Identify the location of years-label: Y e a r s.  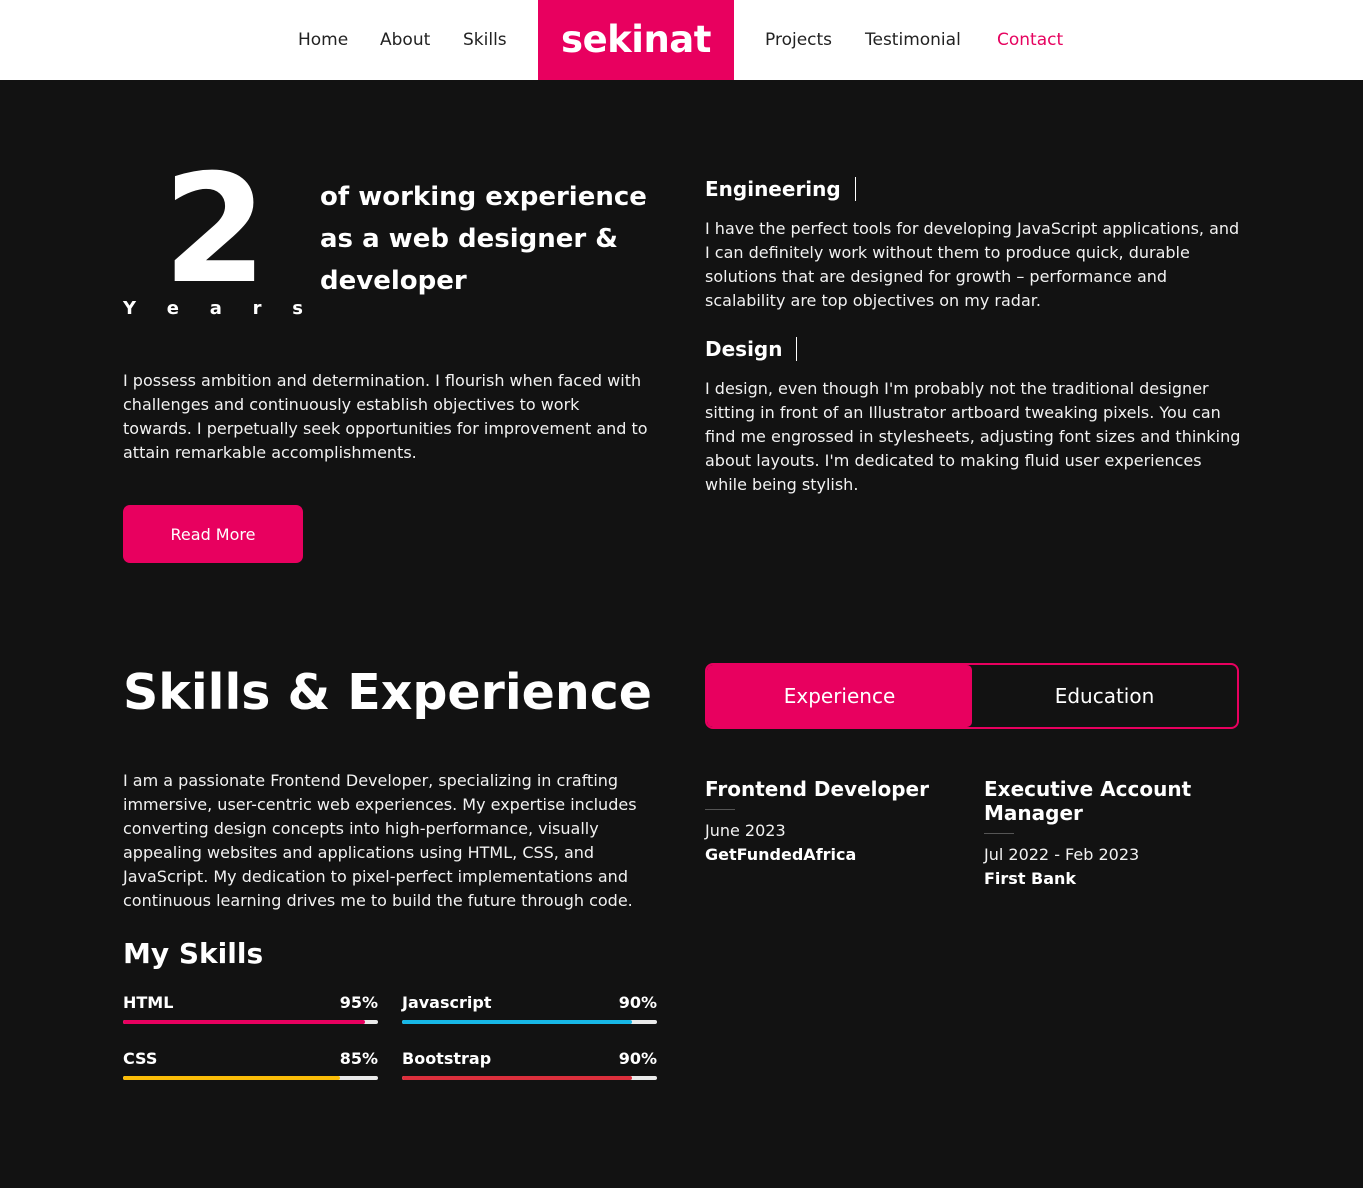
(213, 309).